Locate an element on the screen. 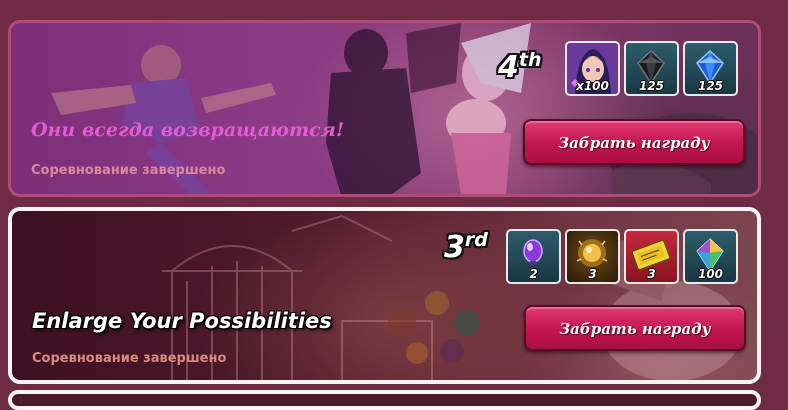  reward-qty: 100 is located at coordinates (710, 274).